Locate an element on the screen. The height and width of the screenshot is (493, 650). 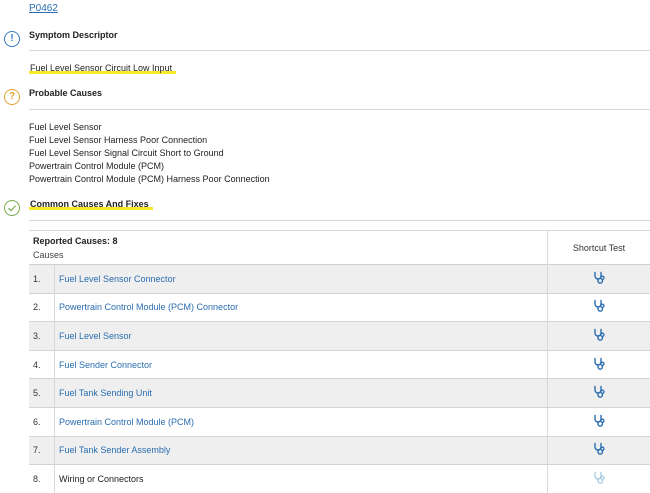
causes-column-header: Causes is located at coordinates (48, 255).